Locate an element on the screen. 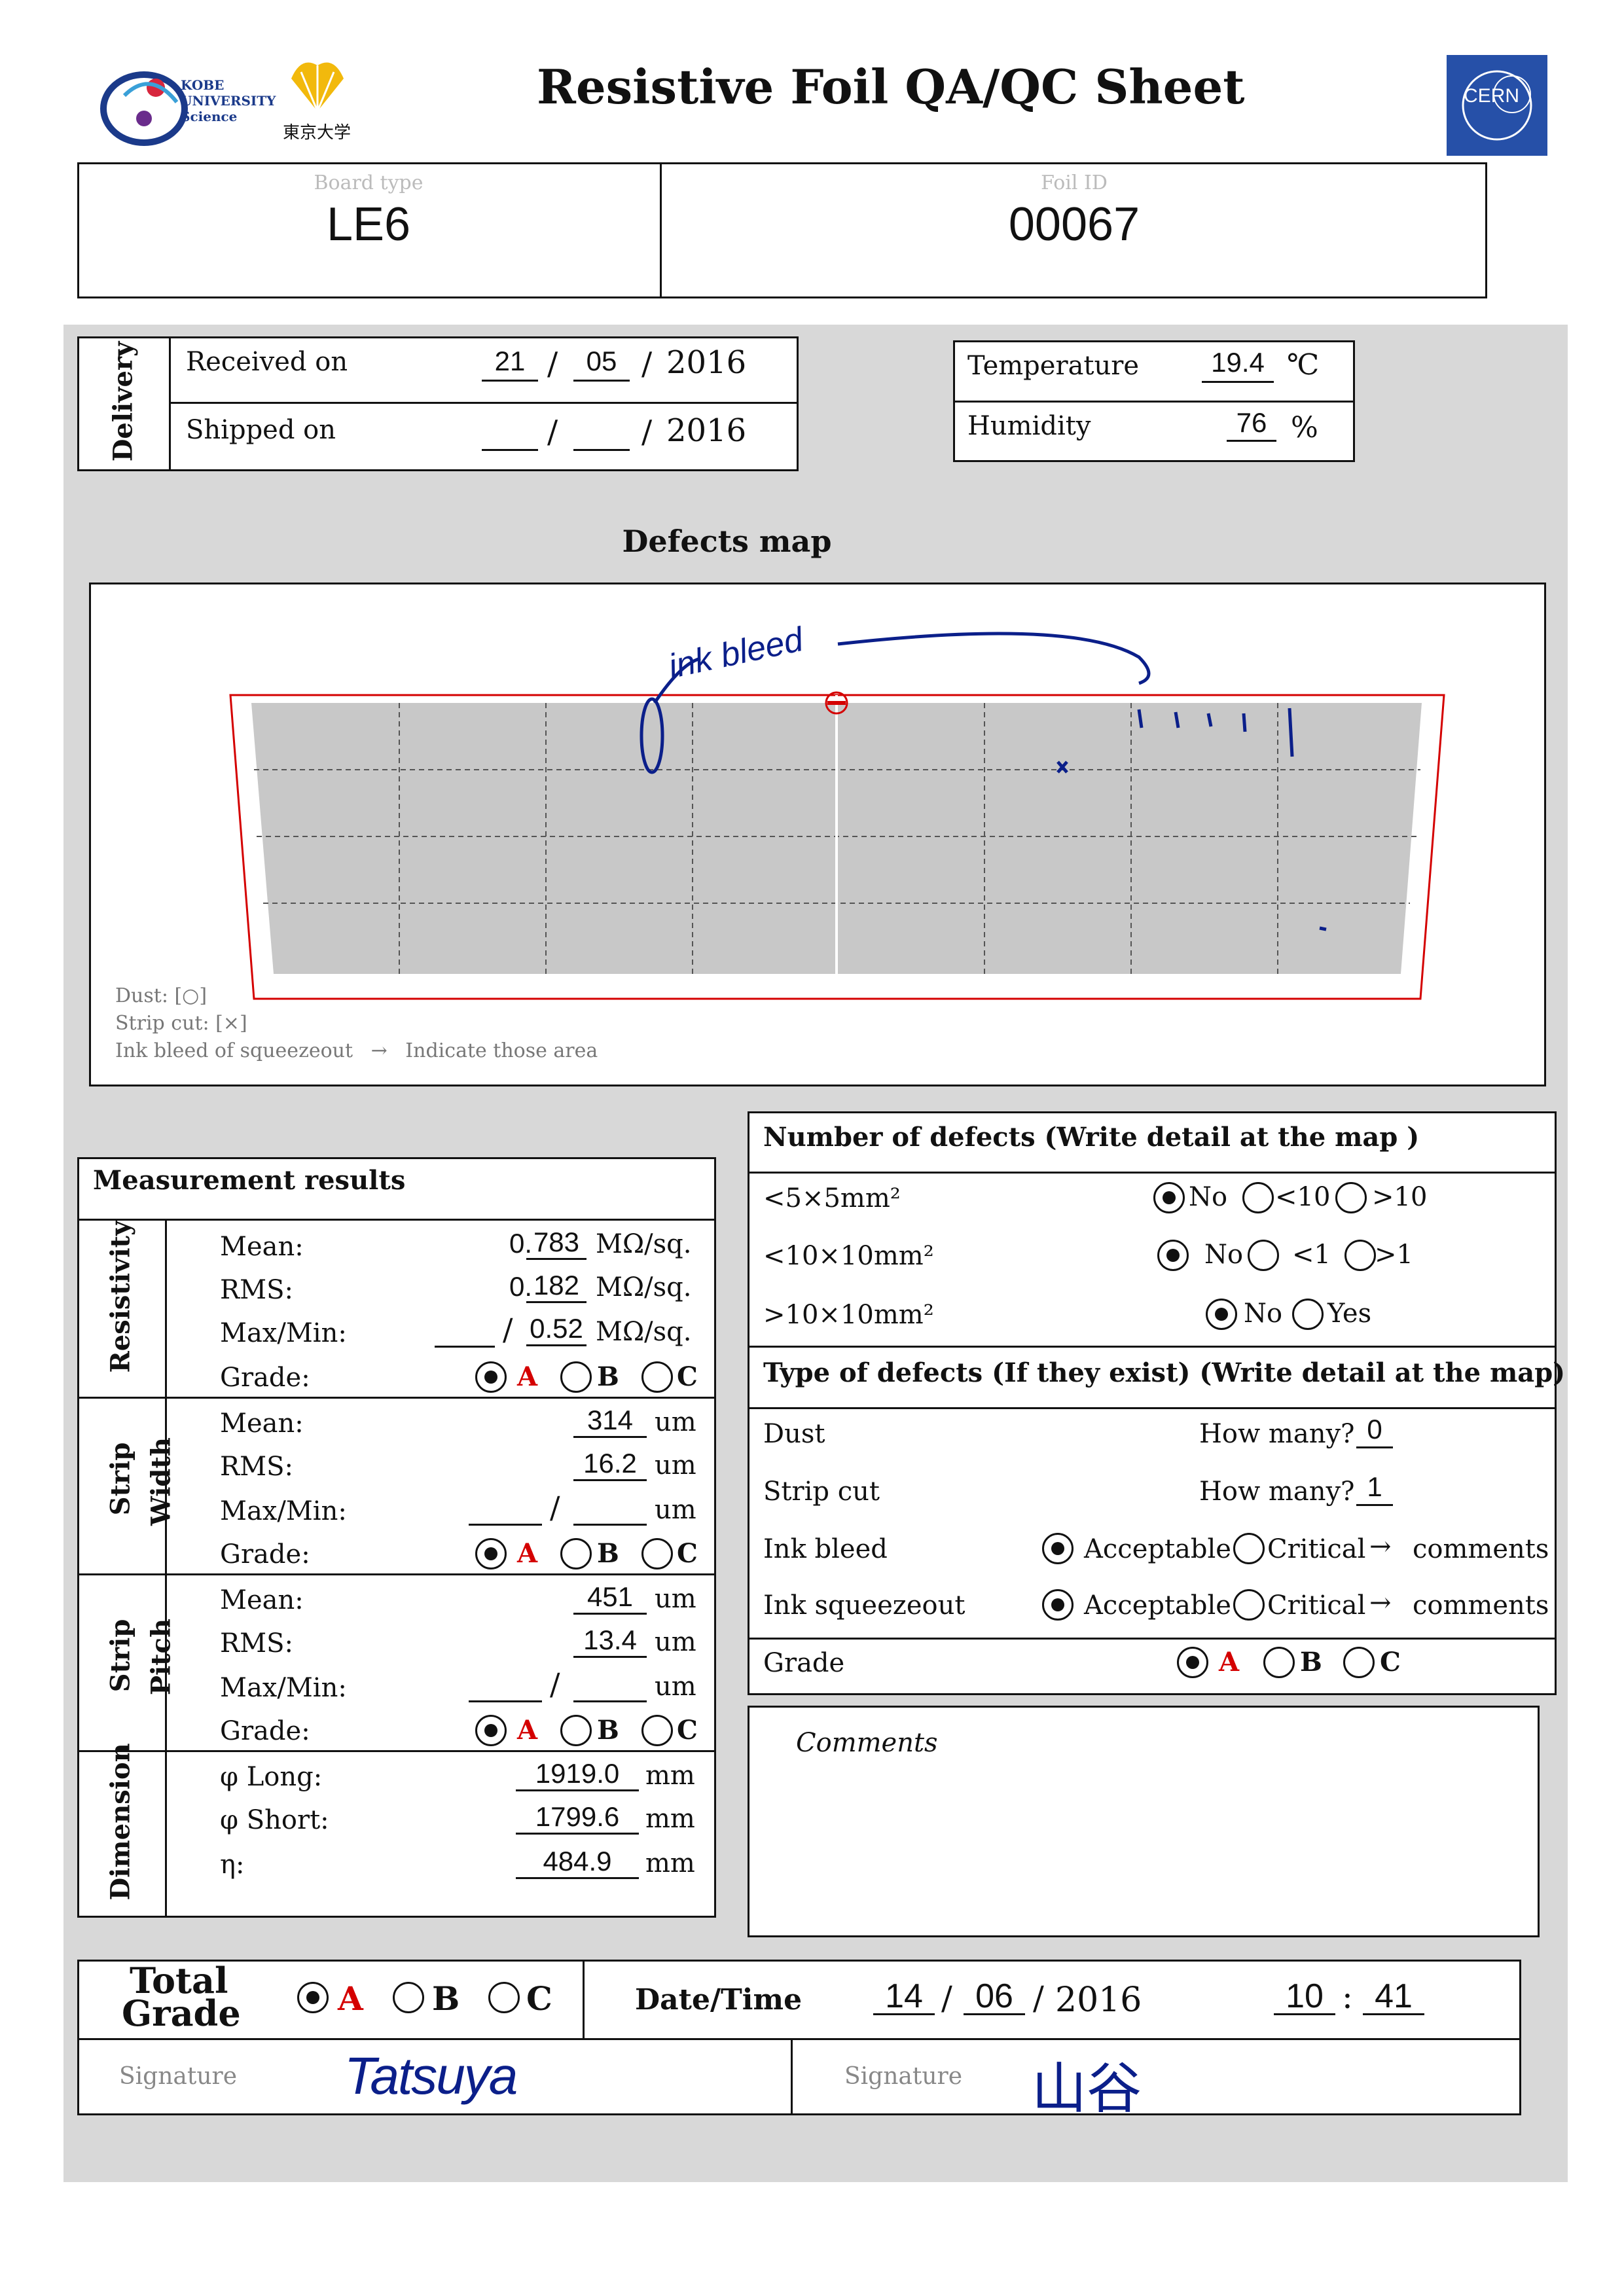 The width and height of the screenshot is (1624, 2296). sw-max-value is located at coordinates (505, 1509).